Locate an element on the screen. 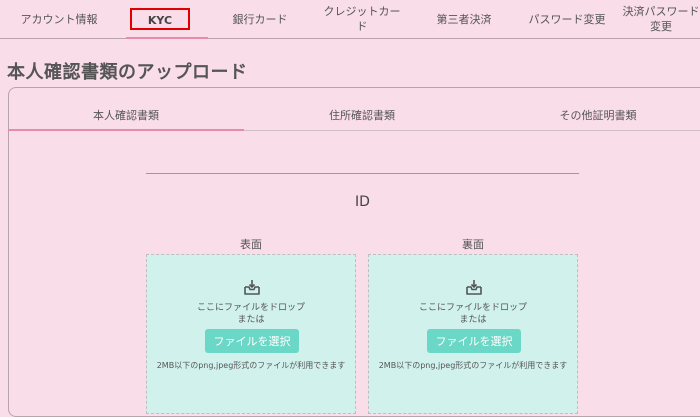  nav-change-payment-password: 決済パスワード変更 is located at coordinates (661, 19).